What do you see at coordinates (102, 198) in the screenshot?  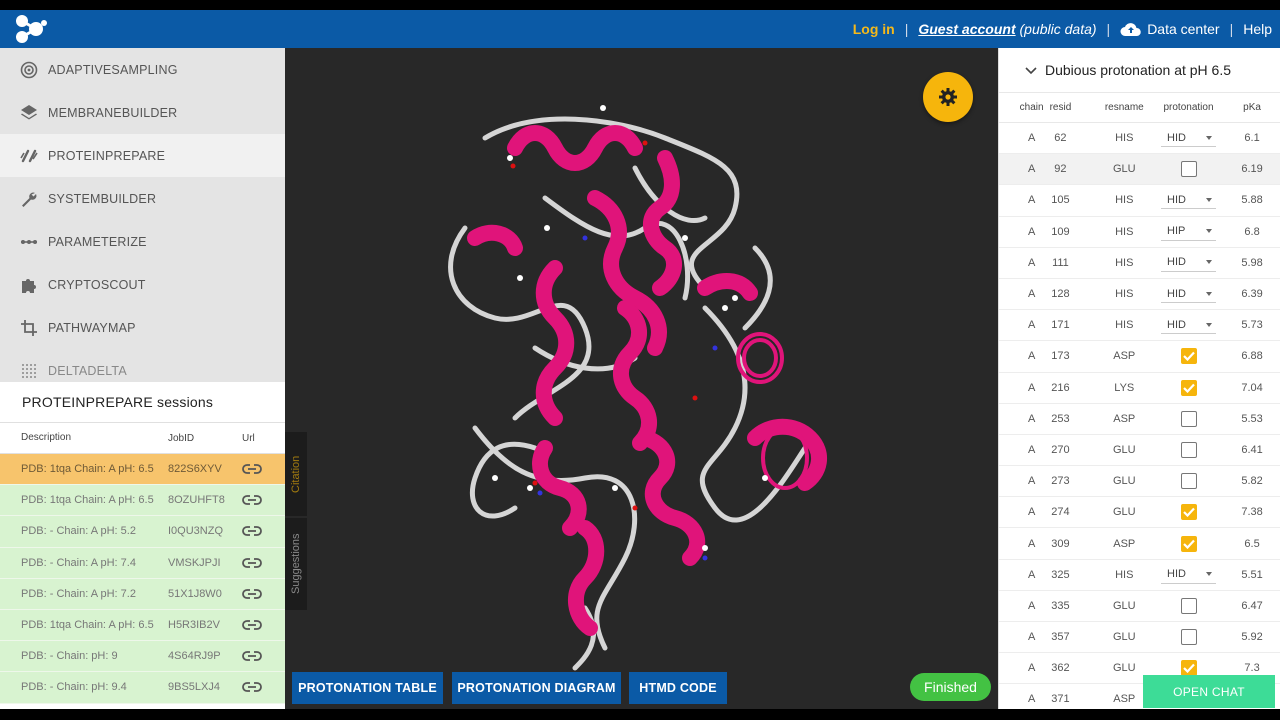 I see `sidebar-item-label: SYSTEMBUILDER` at bounding box center [102, 198].